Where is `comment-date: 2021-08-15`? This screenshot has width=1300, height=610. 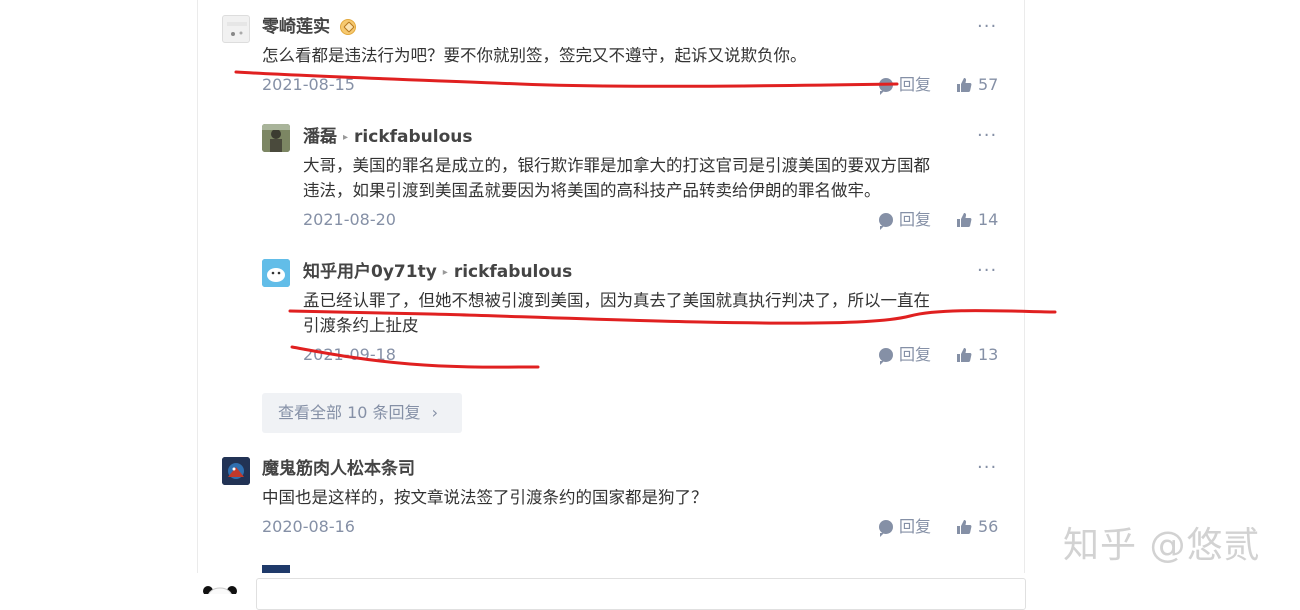
comment-date: 2021-08-15 is located at coordinates (308, 84).